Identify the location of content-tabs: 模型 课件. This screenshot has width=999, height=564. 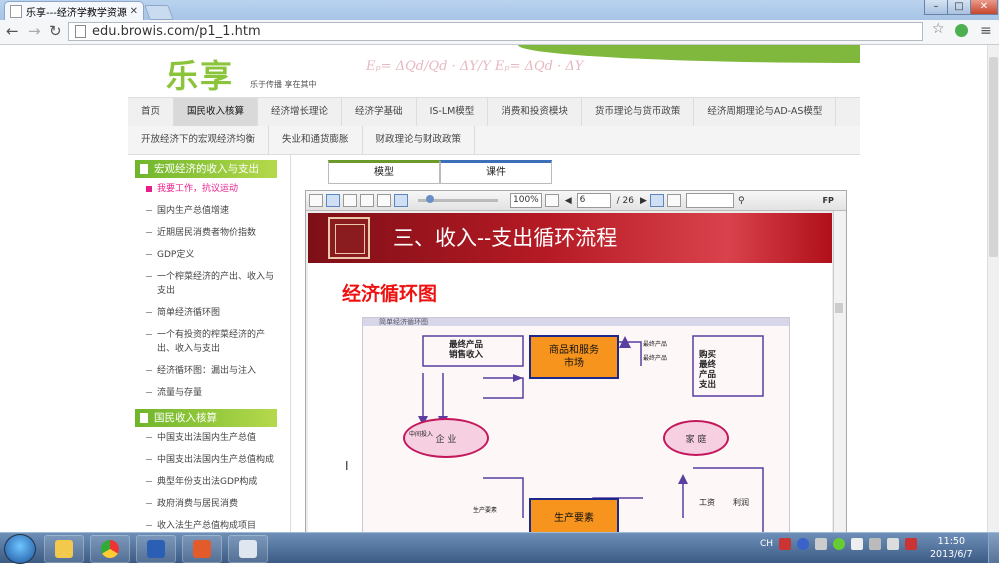
(440, 172).